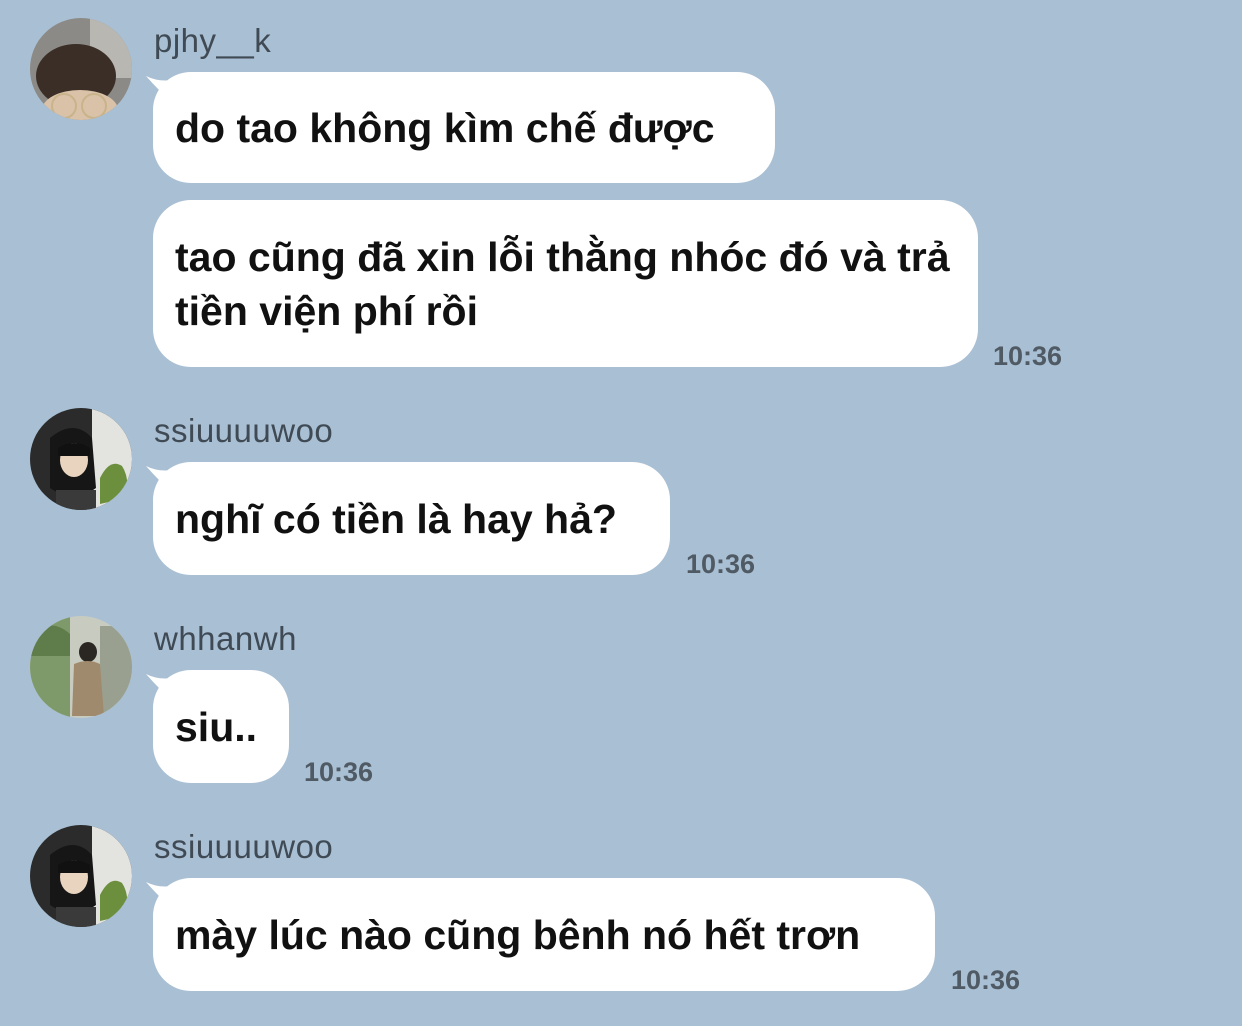  Describe the element at coordinates (396, 518) in the screenshot. I see `message-text: nghĩ có tiền là hay hả?` at that location.